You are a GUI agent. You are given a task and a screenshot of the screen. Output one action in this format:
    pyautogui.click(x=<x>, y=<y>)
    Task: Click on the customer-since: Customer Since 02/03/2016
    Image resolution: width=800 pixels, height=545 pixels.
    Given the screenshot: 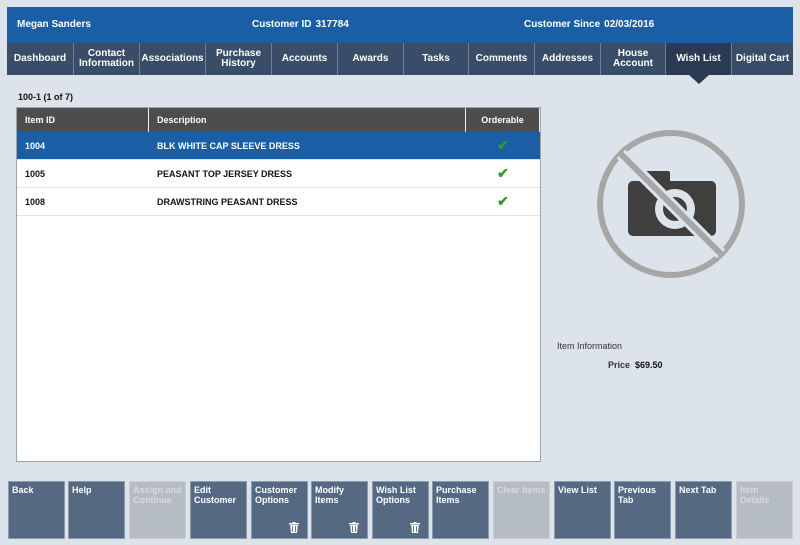 What is the action you would take?
    pyautogui.click(x=589, y=24)
    